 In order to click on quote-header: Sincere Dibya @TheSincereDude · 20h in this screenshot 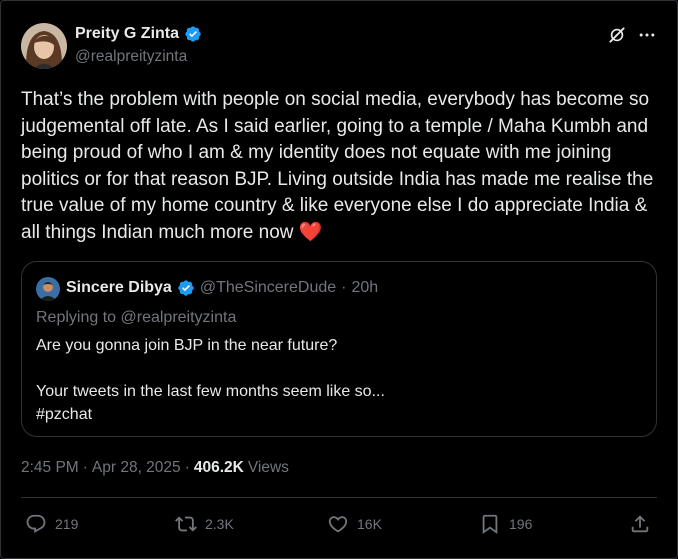, I will do `click(222, 288)`.